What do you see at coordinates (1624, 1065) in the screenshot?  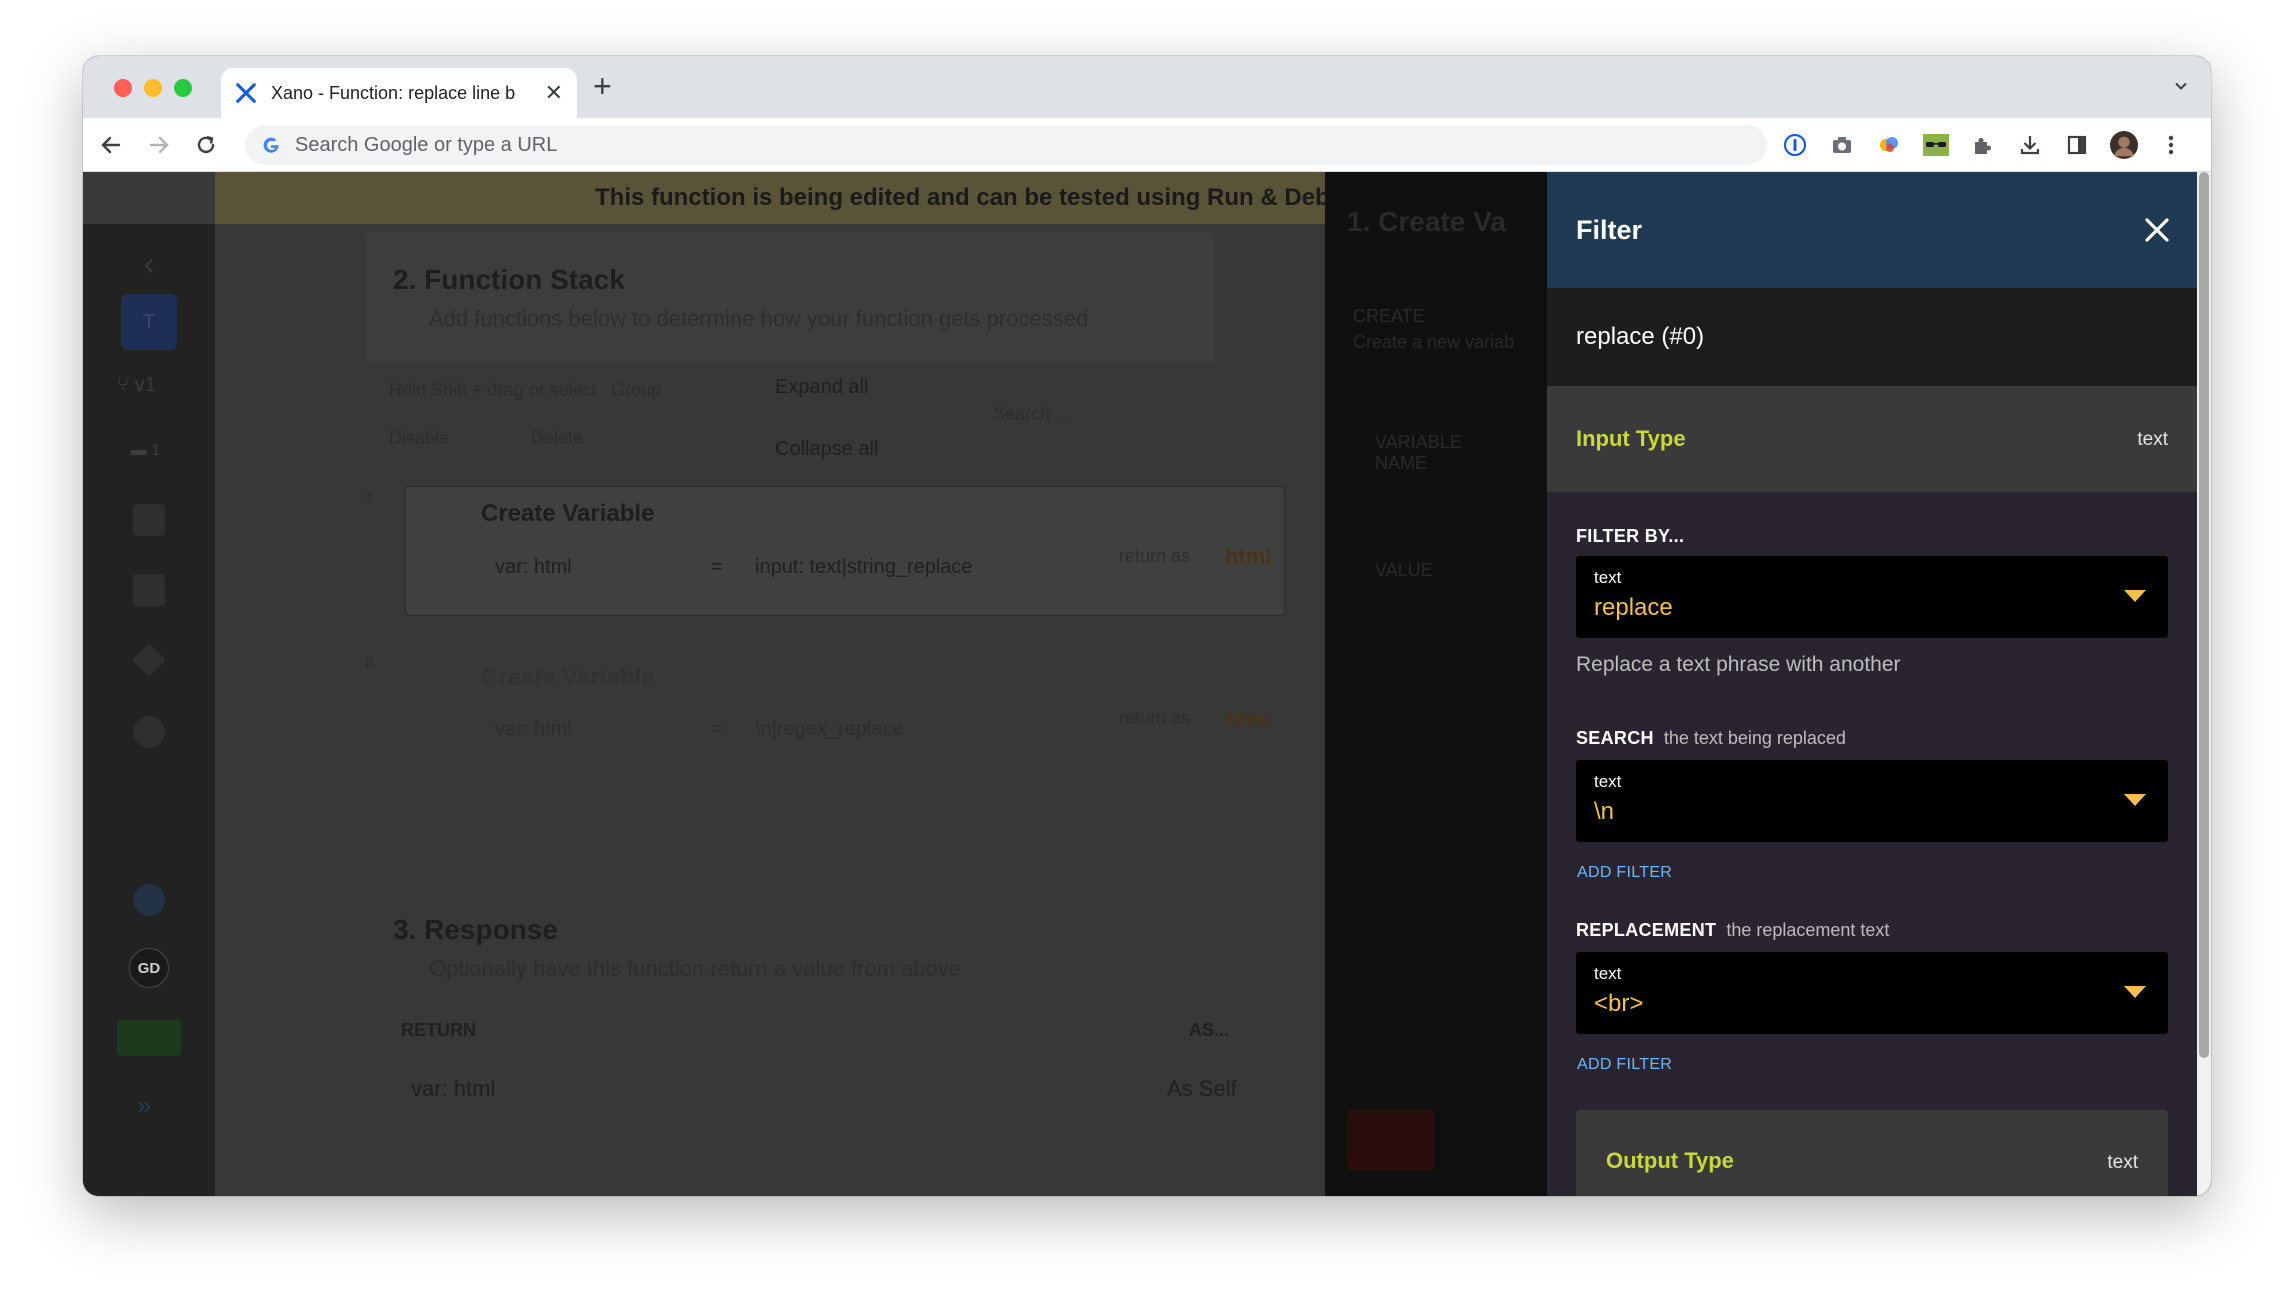 I see `replacement-add-filter-link: ADD FILTER` at bounding box center [1624, 1065].